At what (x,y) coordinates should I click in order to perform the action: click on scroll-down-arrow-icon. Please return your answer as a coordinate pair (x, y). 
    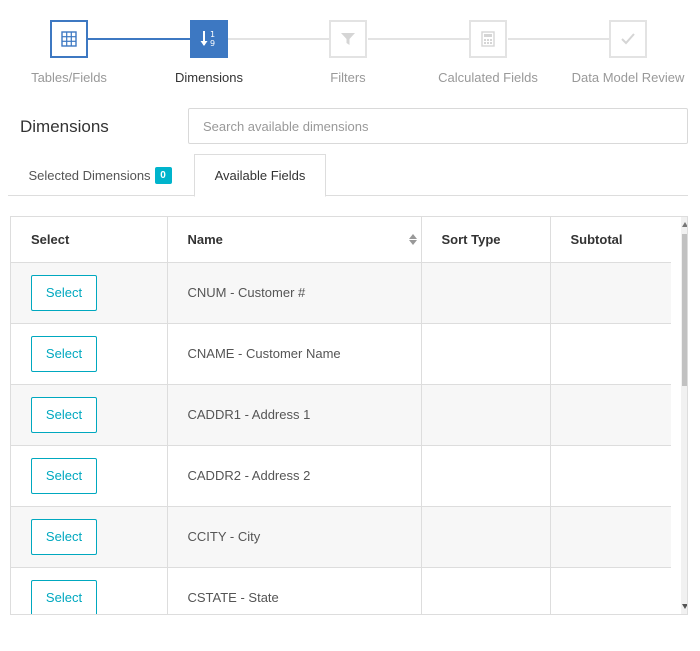
    Looking at the image, I should click on (684, 606).